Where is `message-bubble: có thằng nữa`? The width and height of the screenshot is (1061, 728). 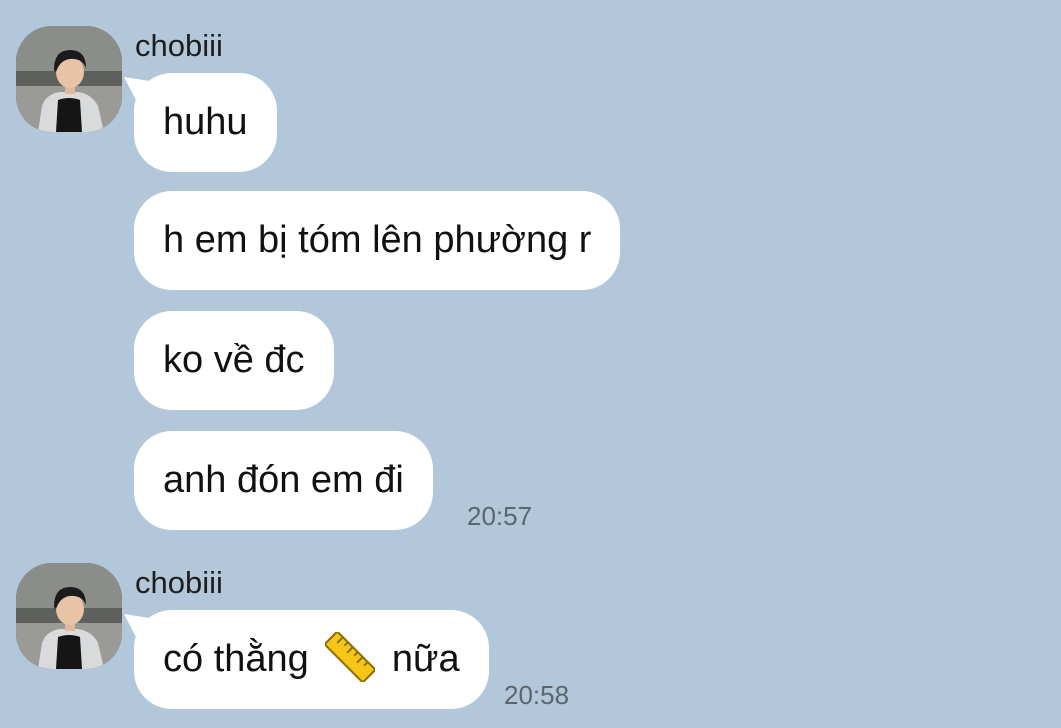 message-bubble: có thằng nữa is located at coordinates (311, 659).